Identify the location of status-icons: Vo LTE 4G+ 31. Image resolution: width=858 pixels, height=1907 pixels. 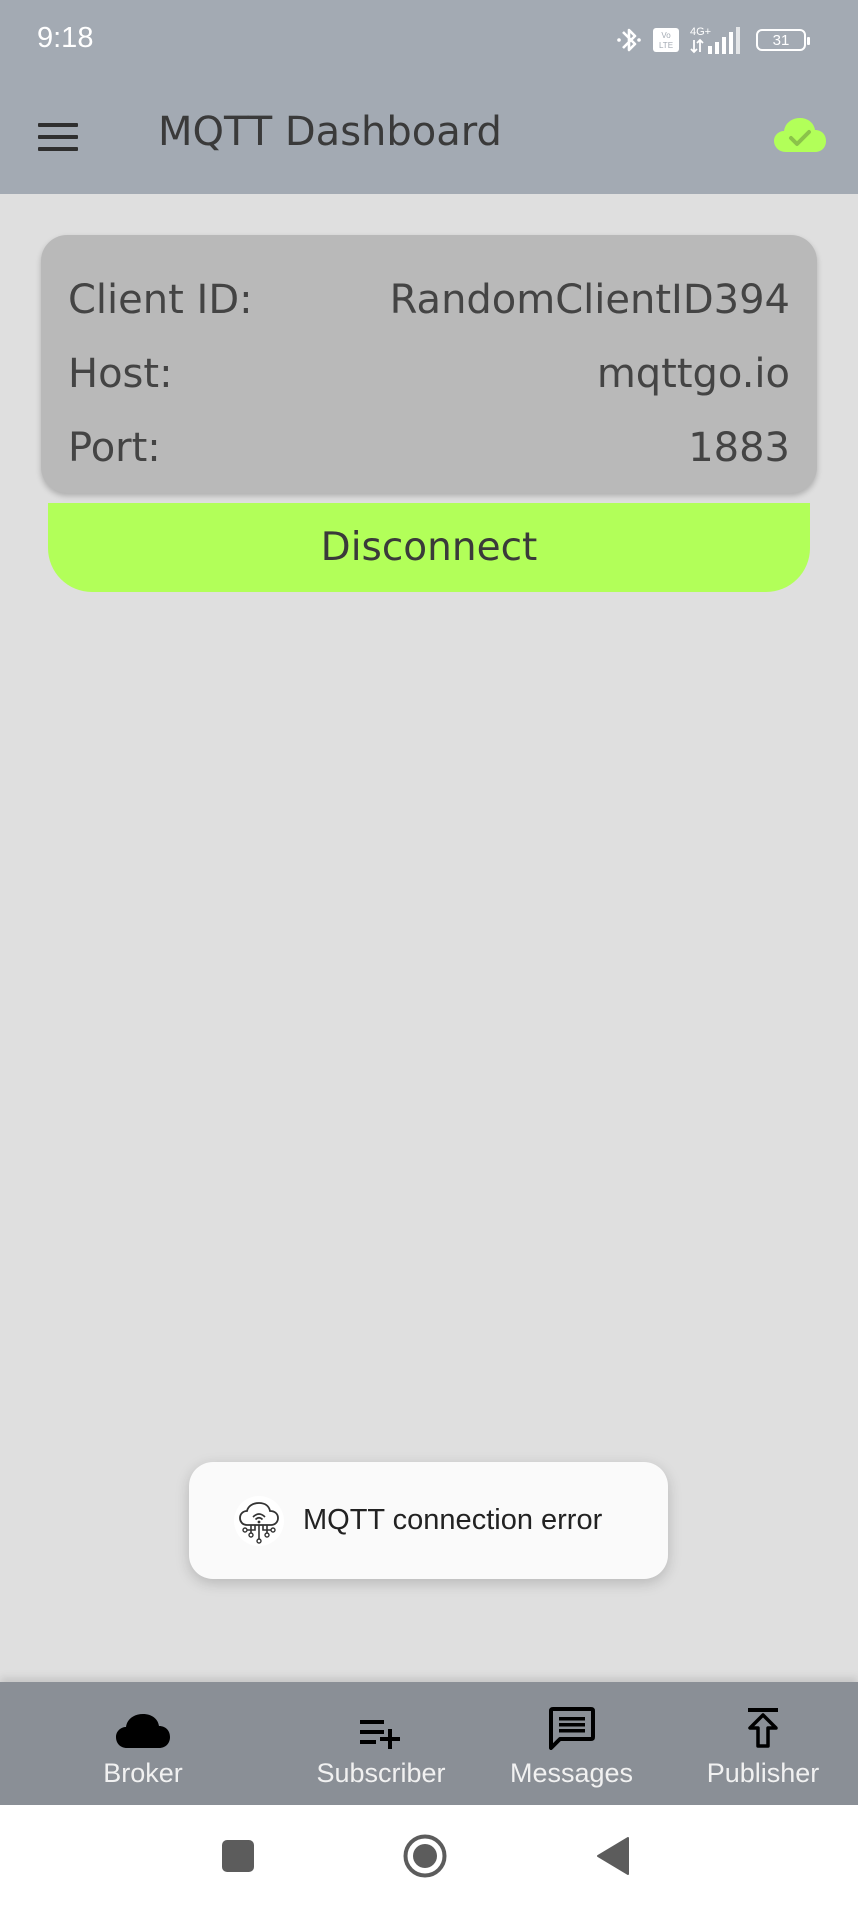
(713, 40).